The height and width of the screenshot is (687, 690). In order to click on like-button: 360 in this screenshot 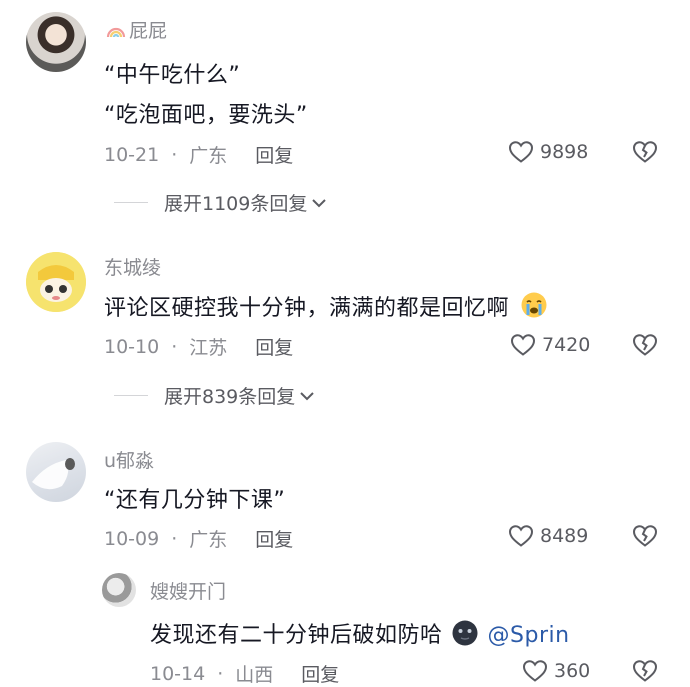, I will do `click(556, 671)`.